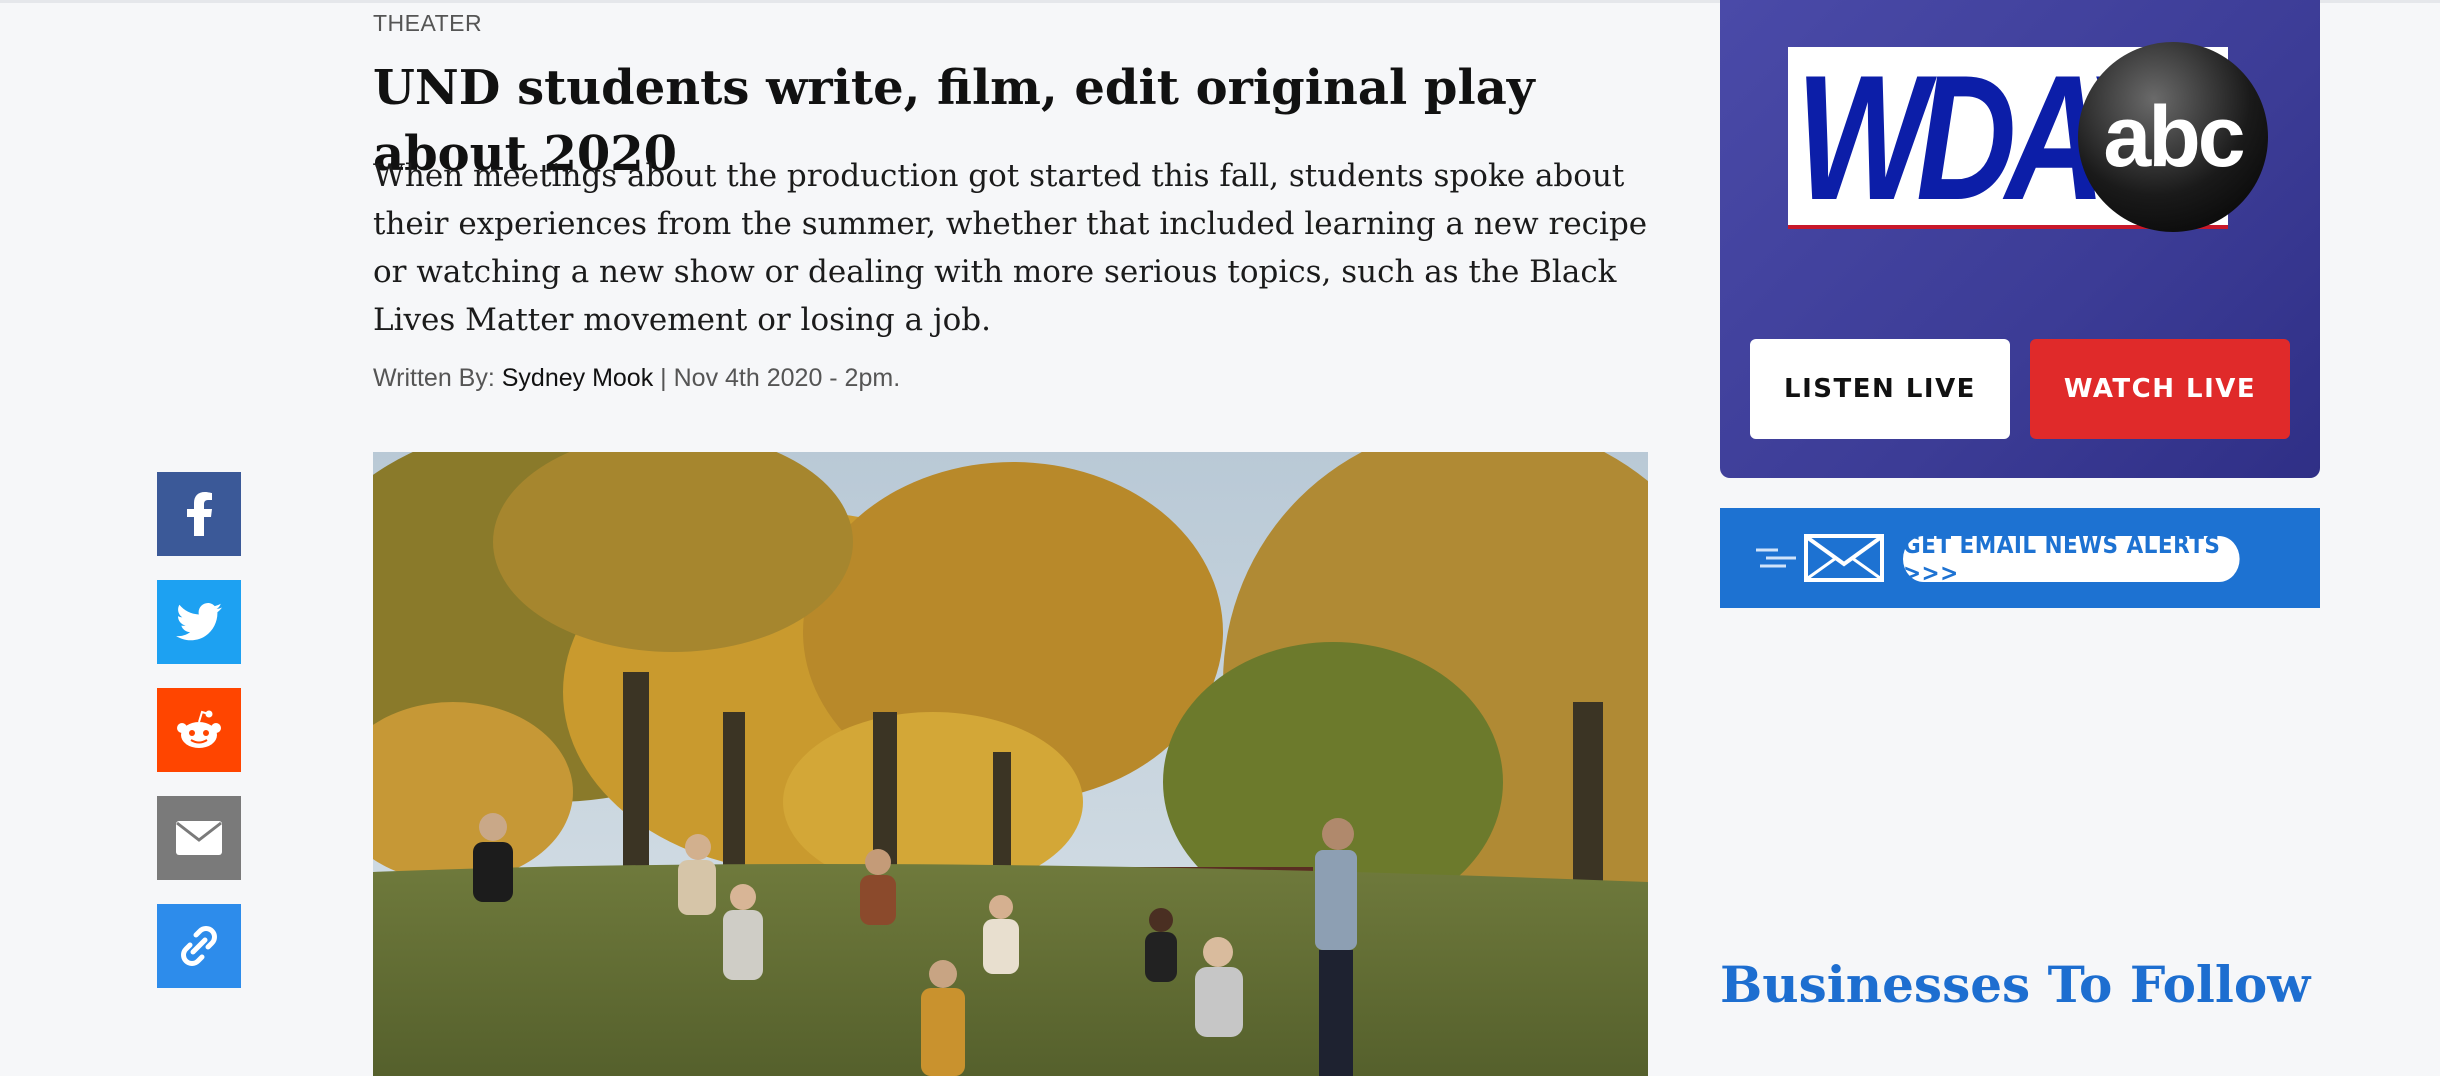  I want to click on email-alerts-banner: GET EMAIL NEWS ALERTS >>>, so click(2020, 558).